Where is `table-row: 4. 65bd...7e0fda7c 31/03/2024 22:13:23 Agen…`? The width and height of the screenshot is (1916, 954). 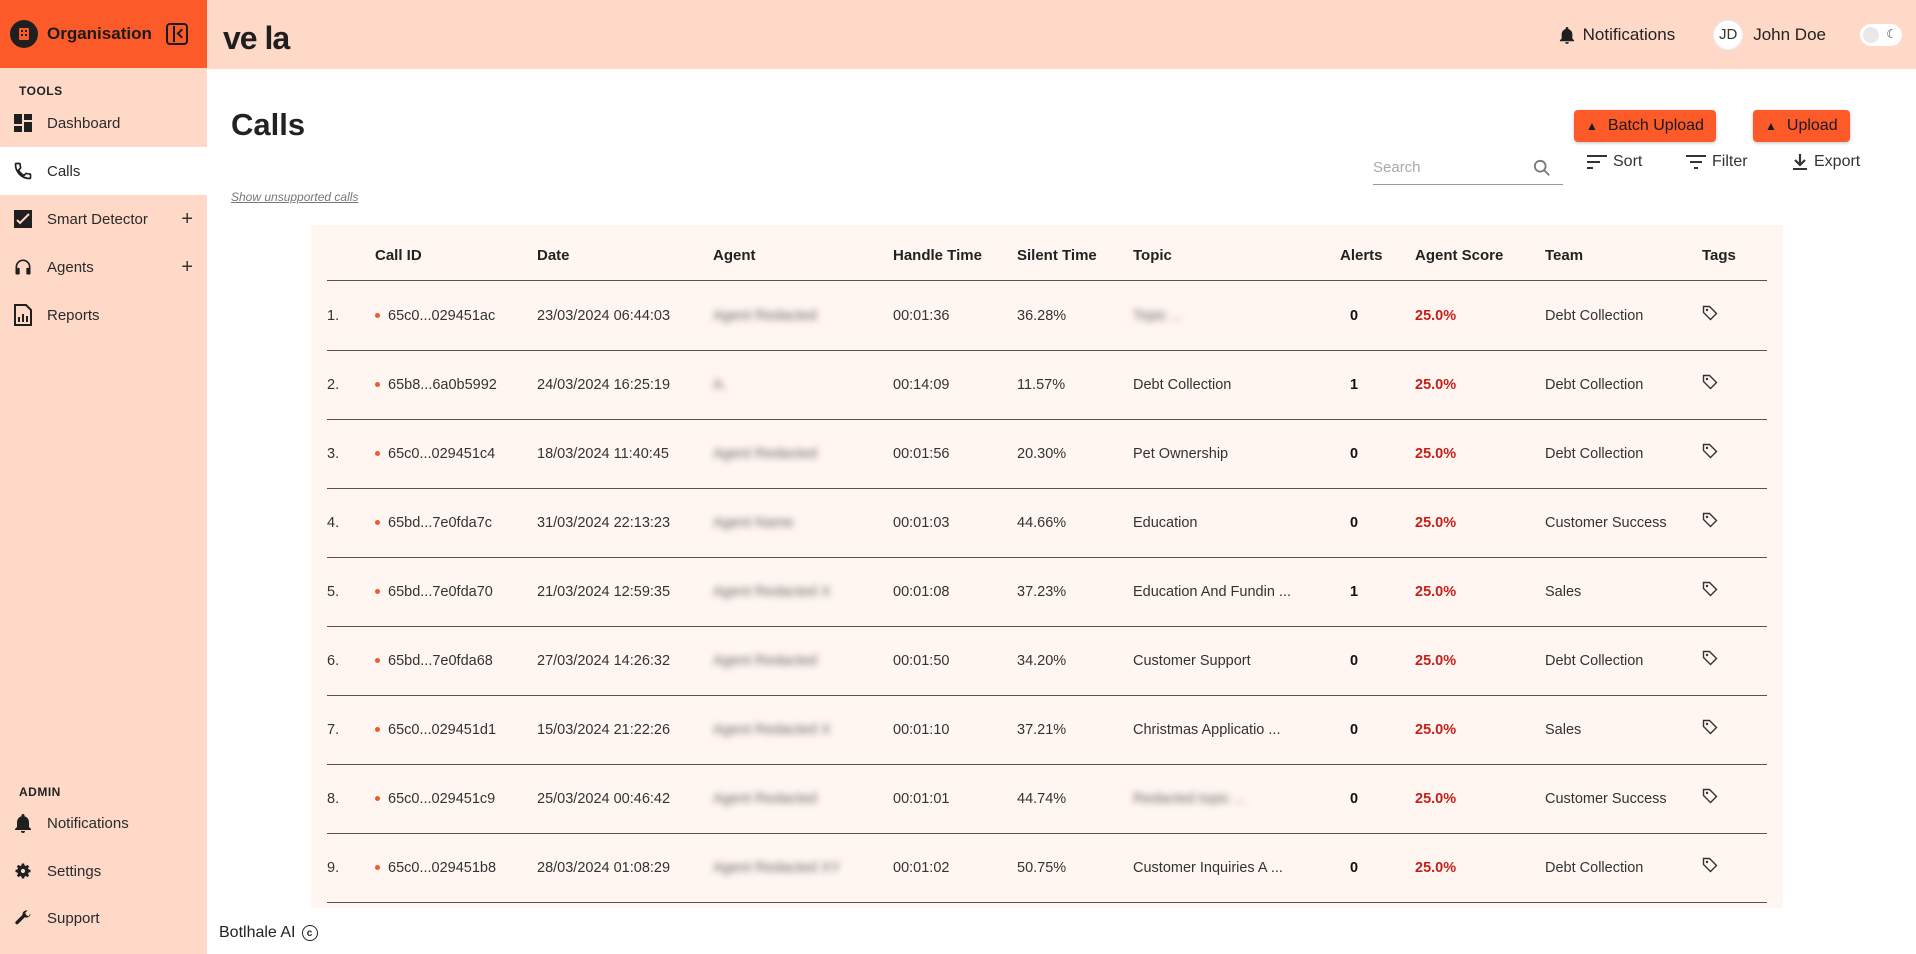
table-row: 4. 65bd...7e0fda7c 31/03/2024 22:13:23 Agen… is located at coordinates (1047, 523).